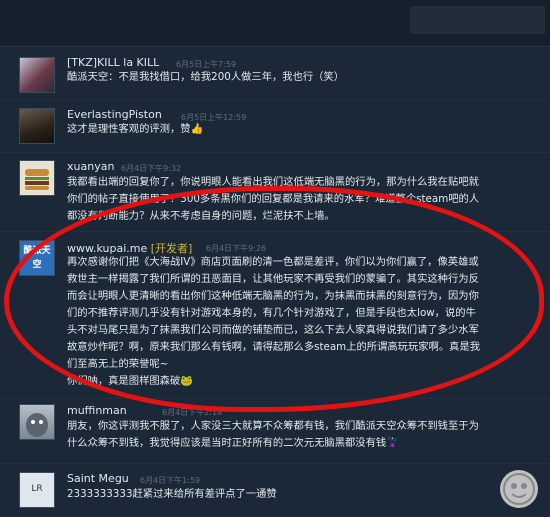 This screenshot has width=550, height=517. I want to click on comment-date: 6月4日下午9:26, so click(236, 248).